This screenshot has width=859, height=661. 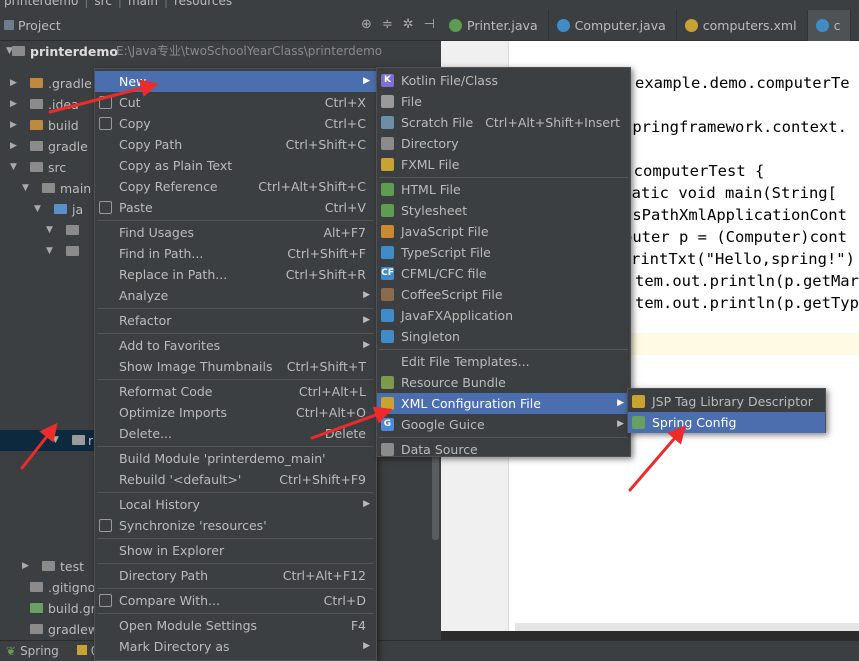 What do you see at coordinates (449, 80) in the screenshot?
I see `menu-item-label: Kotlin File/Class` at bounding box center [449, 80].